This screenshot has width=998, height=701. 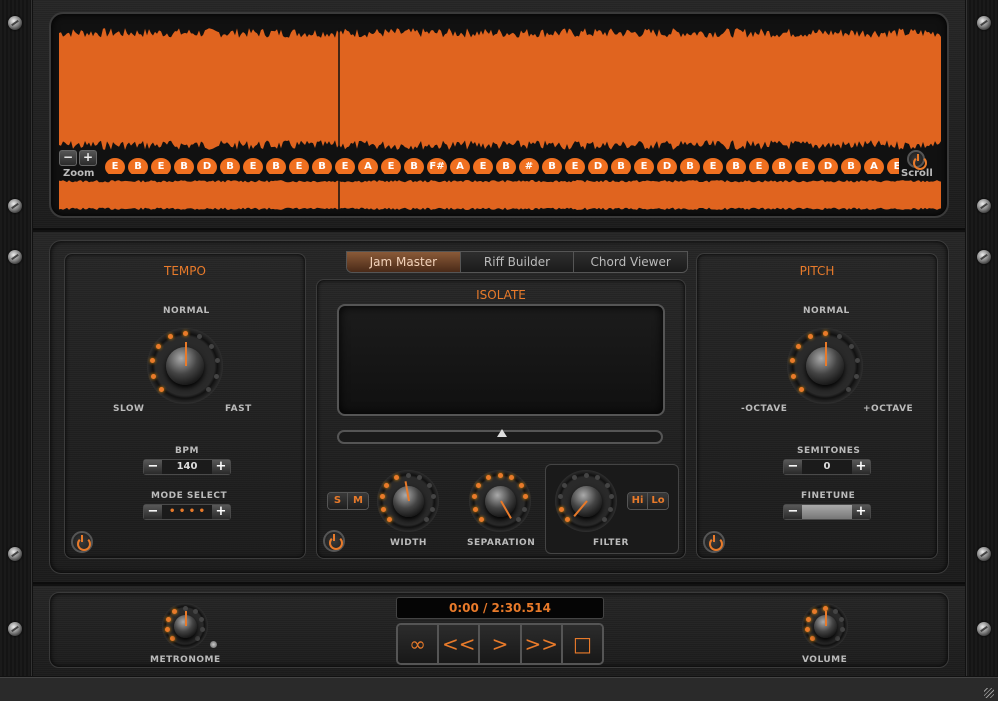 What do you see at coordinates (861, 512) in the screenshot?
I see `finetune-increase-button: +` at bounding box center [861, 512].